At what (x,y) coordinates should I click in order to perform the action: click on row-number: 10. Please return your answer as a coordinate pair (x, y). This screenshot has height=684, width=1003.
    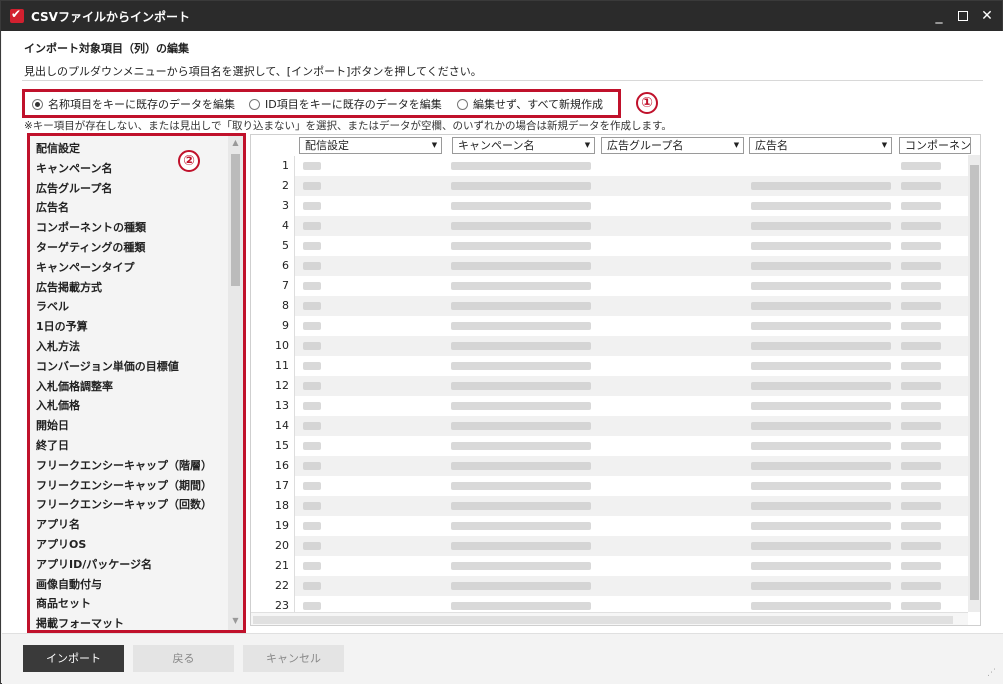
    Looking at the image, I should click on (273, 346).